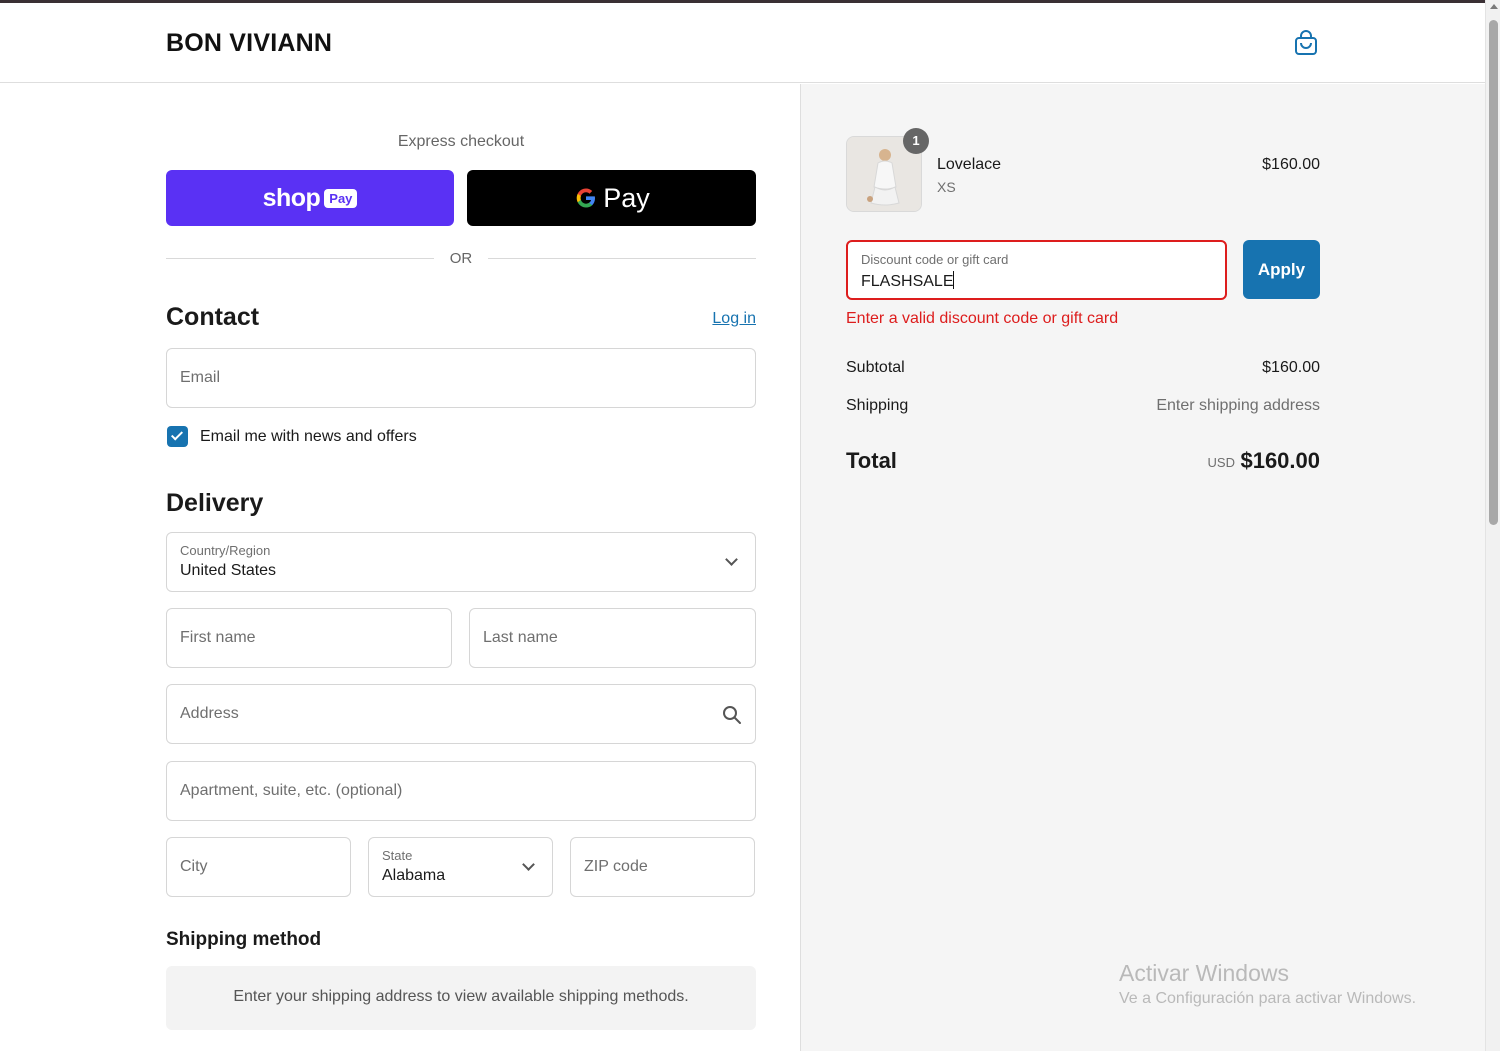 The width and height of the screenshot is (1500, 1051). Describe the element at coordinates (954, 280) in the screenshot. I see `text-cursor` at that location.